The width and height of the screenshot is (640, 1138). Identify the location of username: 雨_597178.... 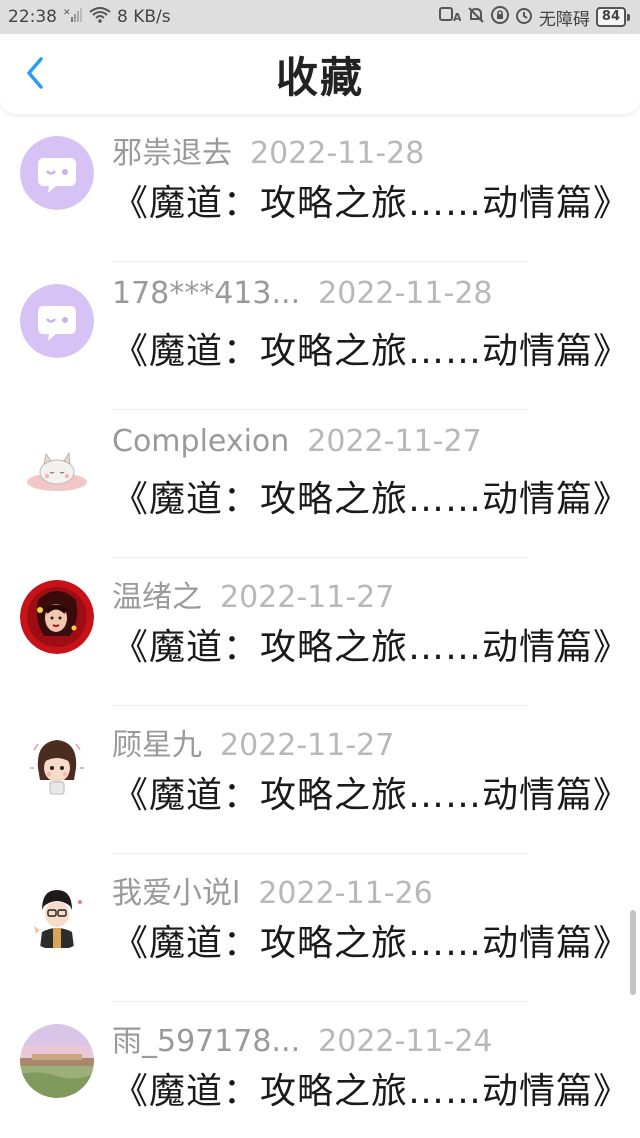
(206, 1041).